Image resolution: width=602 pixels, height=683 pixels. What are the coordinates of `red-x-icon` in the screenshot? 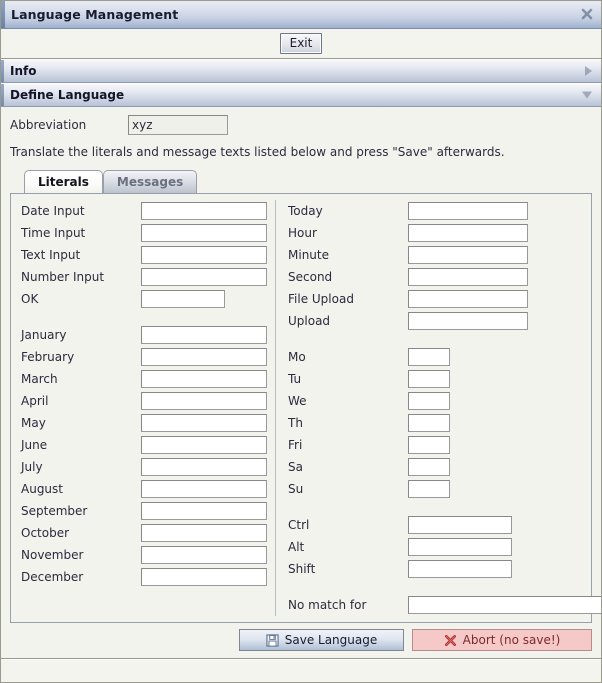 It's located at (450, 640).